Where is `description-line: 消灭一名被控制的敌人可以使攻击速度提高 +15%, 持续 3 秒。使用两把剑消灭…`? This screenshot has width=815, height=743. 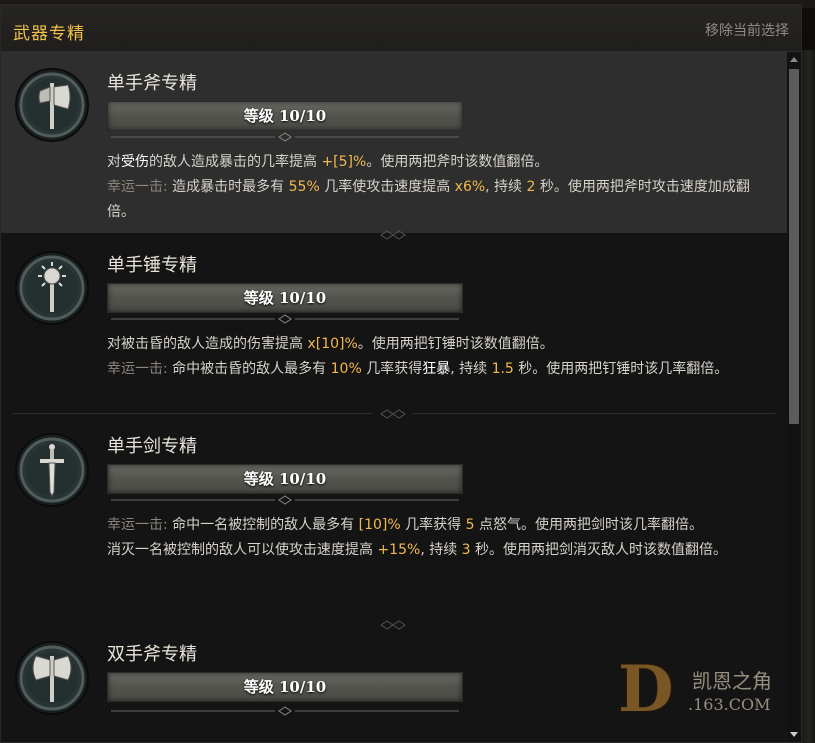 description-line: 消灭一名被控制的敌人可以使攻击速度提高 +15%, 持续 3 秒。使用两把剑消灭… is located at coordinates (417, 550).